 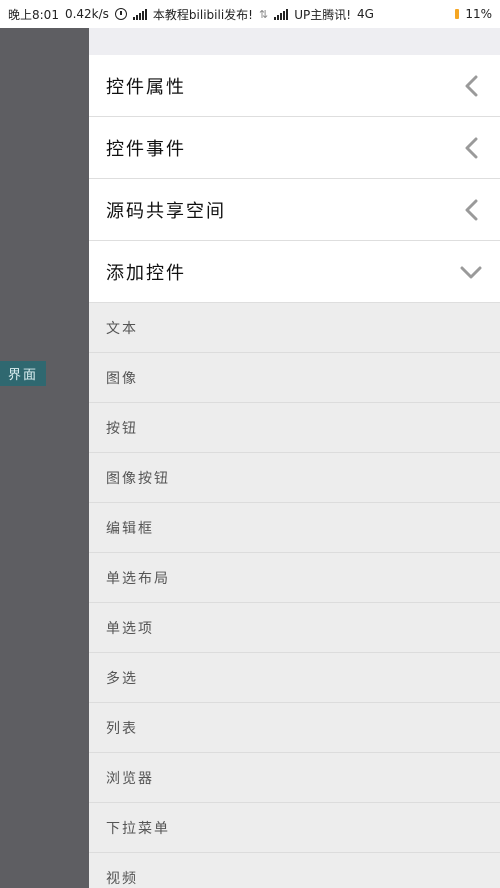 I want to click on widget-item-image: 图像, so click(x=294, y=378).